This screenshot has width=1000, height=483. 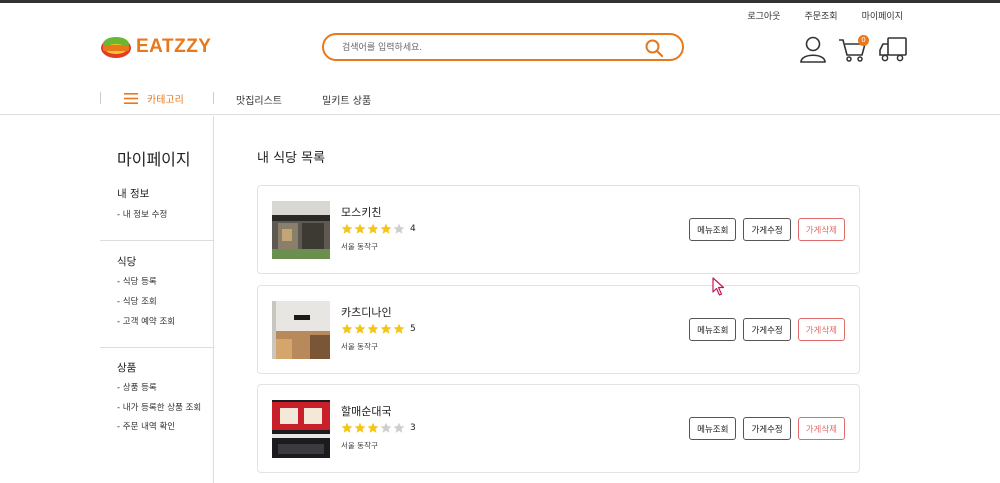 I want to click on rating-stars: 3, so click(x=378, y=428).